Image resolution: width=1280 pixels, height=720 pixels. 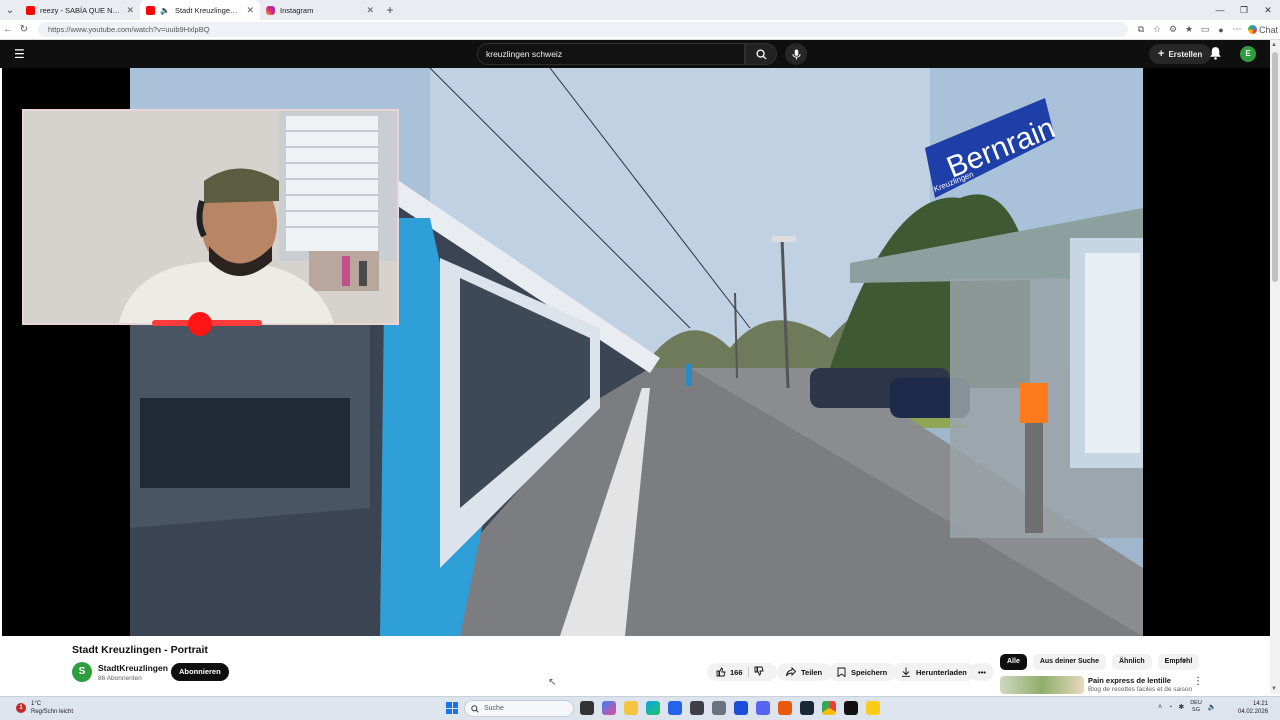 What do you see at coordinates (1274, 689) in the screenshot?
I see `scroll-down-icon: ▼` at bounding box center [1274, 689].